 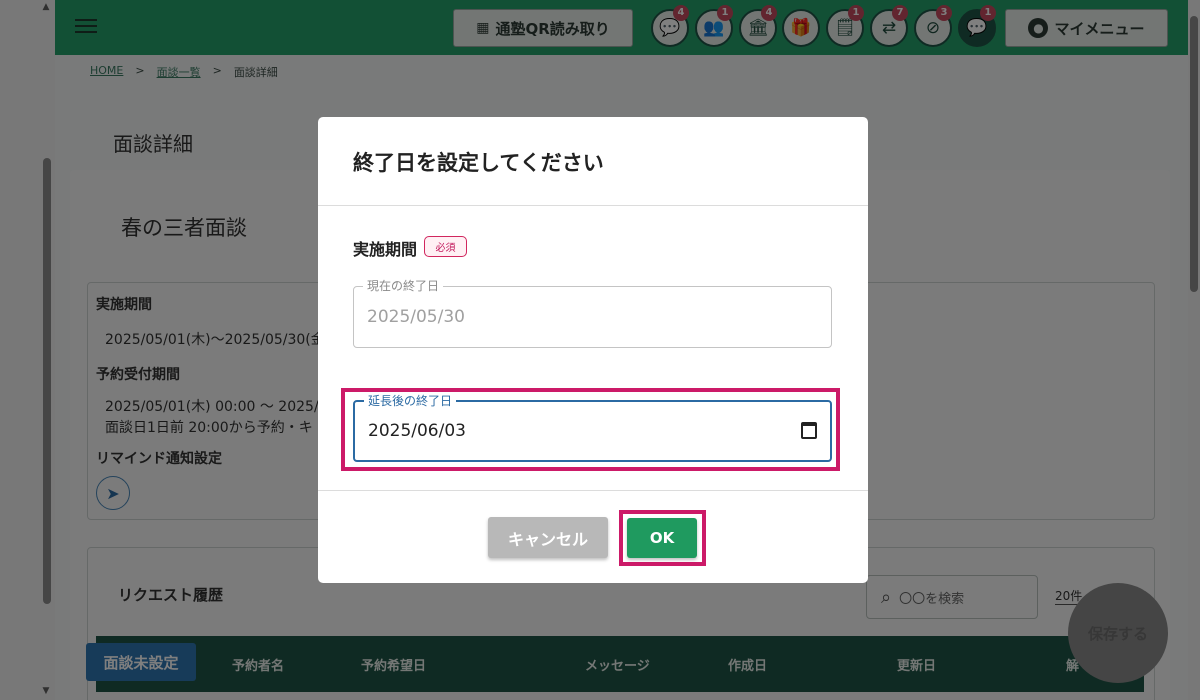 I want to click on current-end-date-value: 2025/05/30, so click(x=416, y=317).